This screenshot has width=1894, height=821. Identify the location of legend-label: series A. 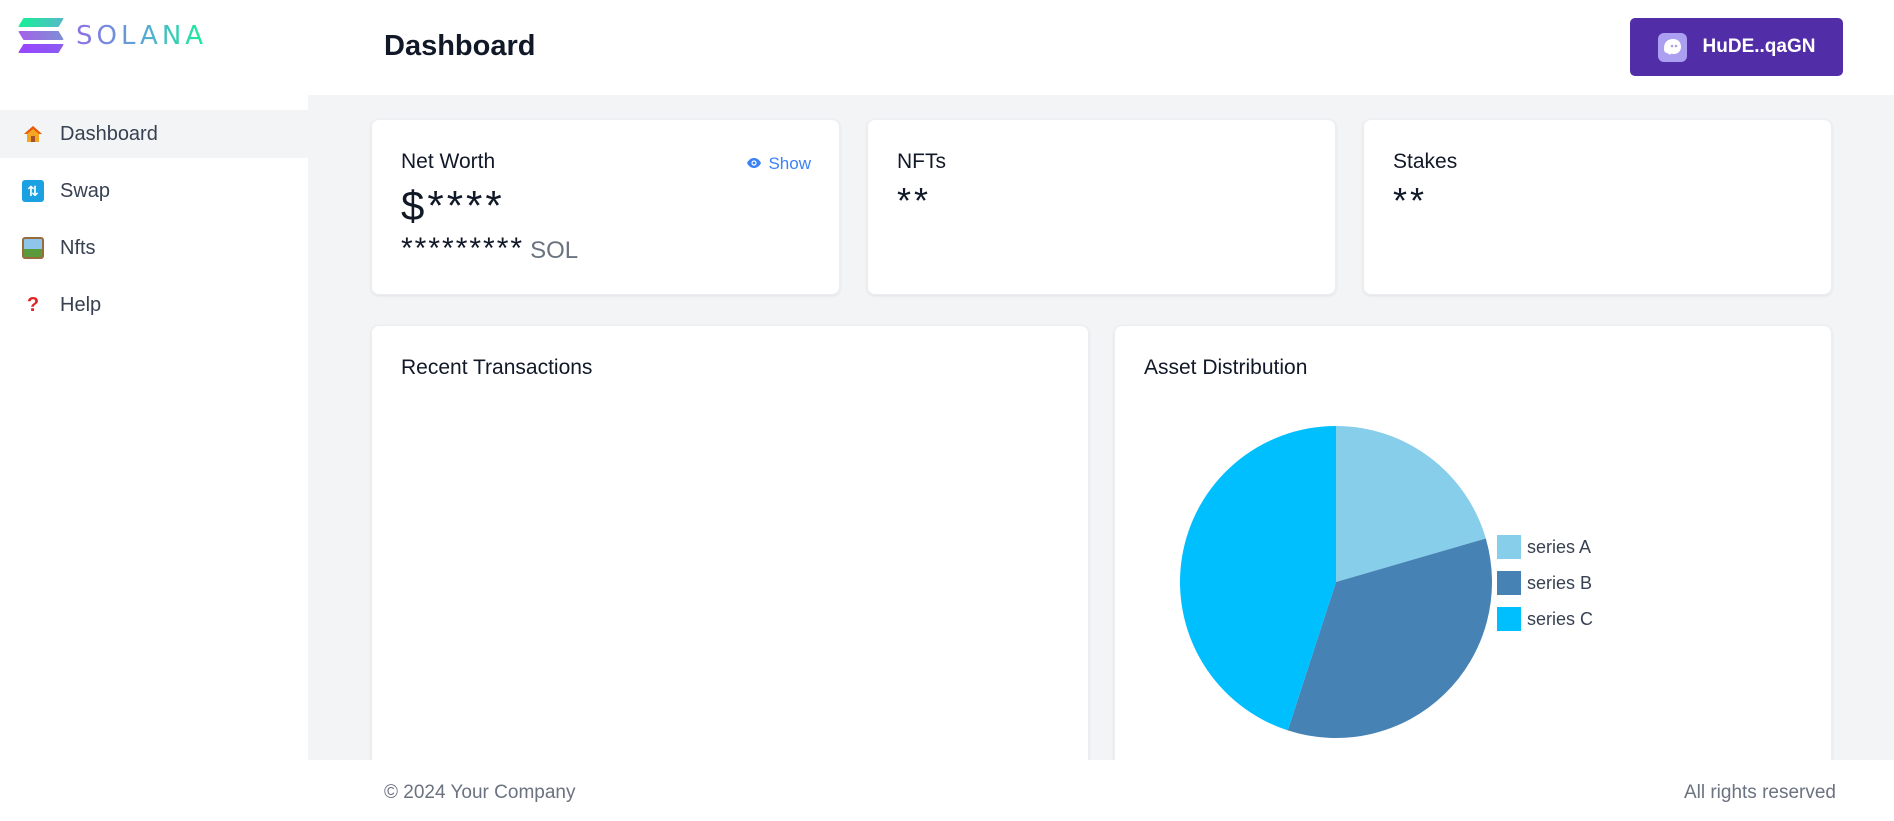
(1559, 547).